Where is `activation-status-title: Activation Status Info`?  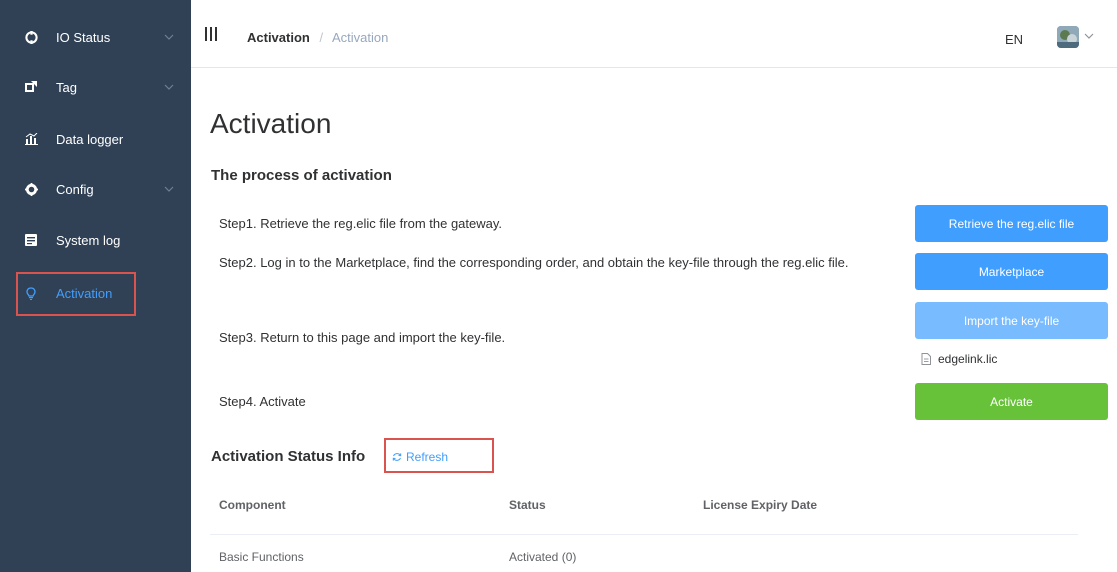
activation-status-title: Activation Status Info is located at coordinates (288, 456).